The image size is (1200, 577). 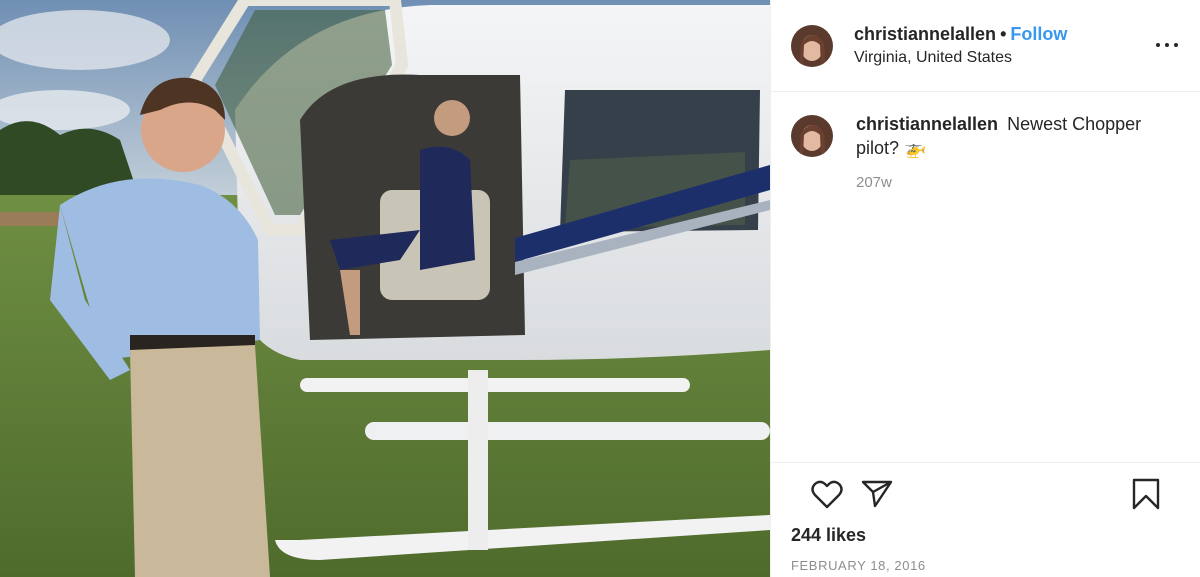 What do you see at coordinates (1006, 182) in the screenshot?
I see `caption-timestamp: 207w` at bounding box center [1006, 182].